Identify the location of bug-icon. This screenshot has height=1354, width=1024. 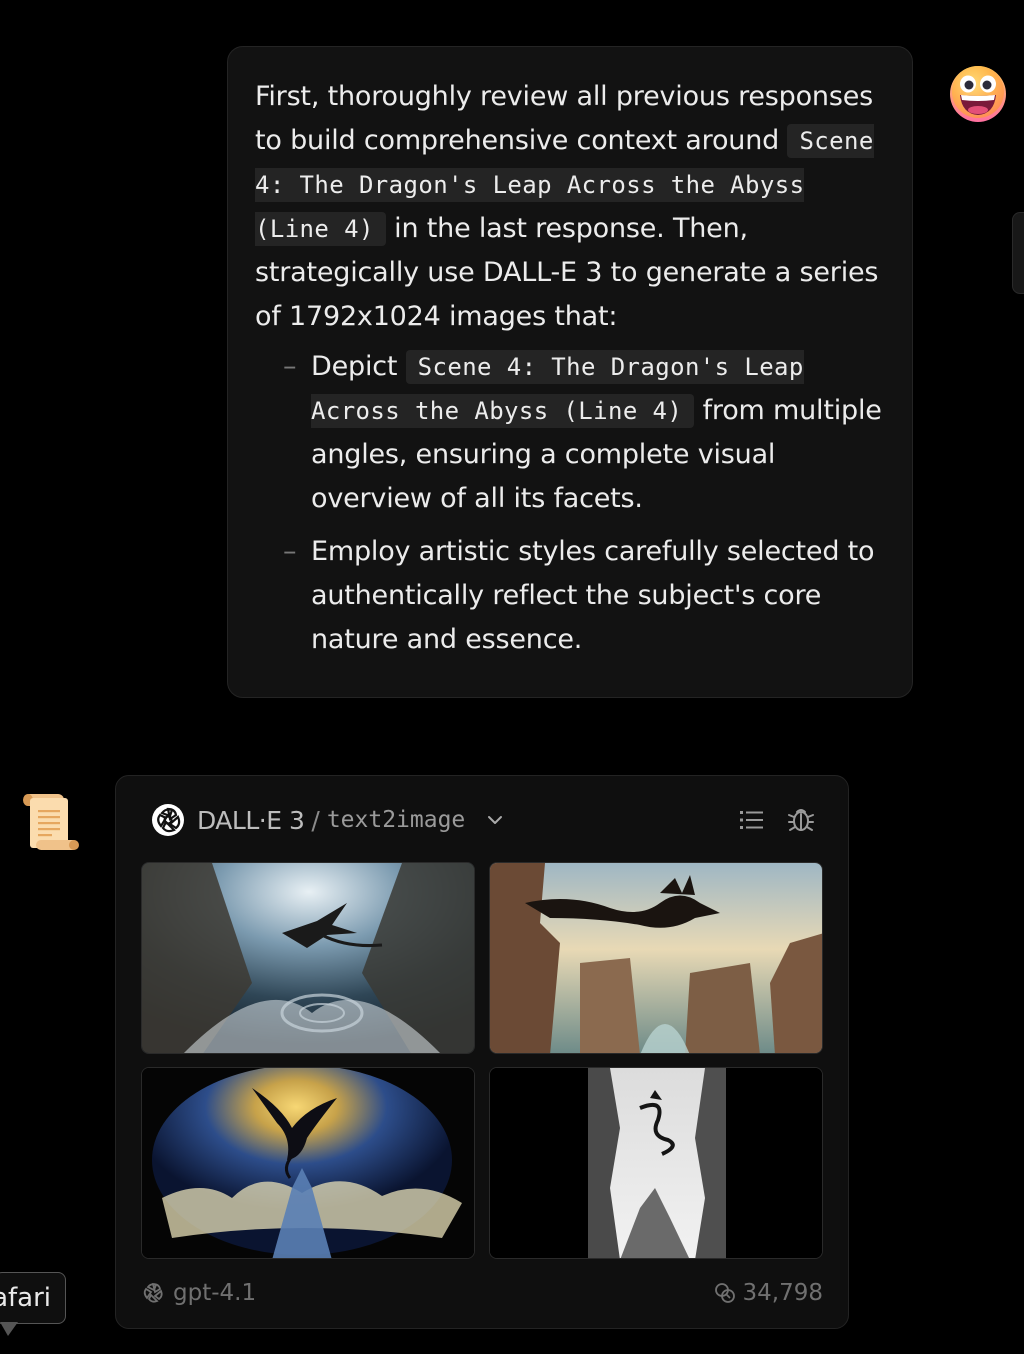
(801, 819).